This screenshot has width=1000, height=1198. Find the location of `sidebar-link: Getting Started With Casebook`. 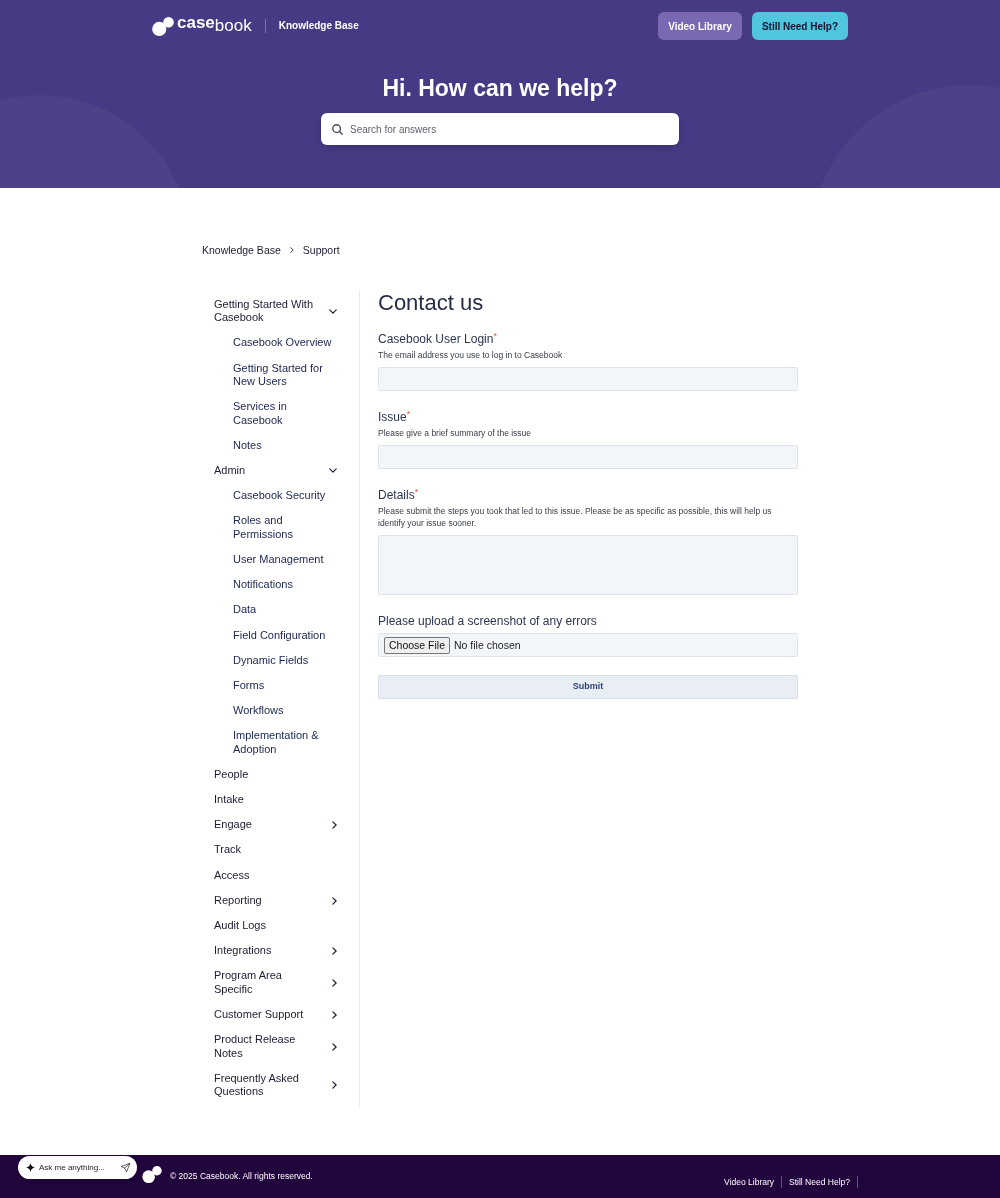

sidebar-link: Getting Started With Casebook is located at coordinates (266, 311).